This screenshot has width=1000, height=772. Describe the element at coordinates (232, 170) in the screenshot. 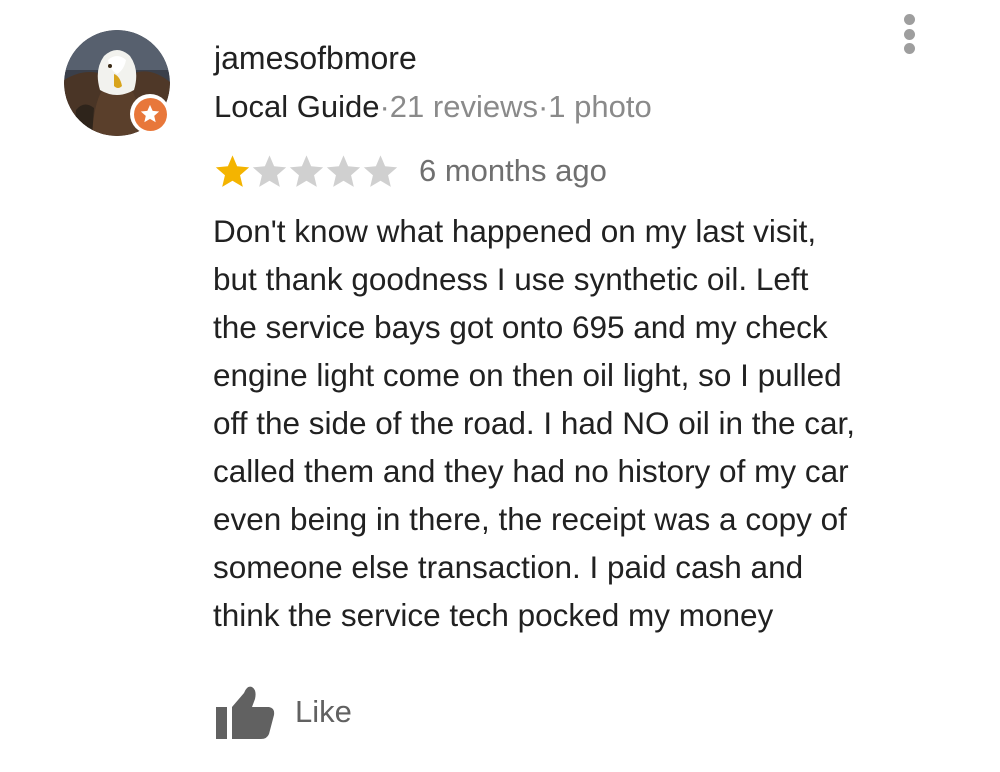

I see `star-filled-icon` at that location.